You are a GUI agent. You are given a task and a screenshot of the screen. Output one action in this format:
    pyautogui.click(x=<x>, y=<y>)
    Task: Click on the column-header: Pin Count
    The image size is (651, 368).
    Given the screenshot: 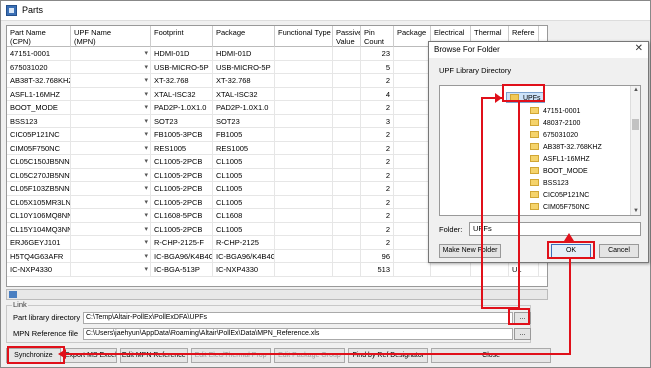 What is the action you would take?
    pyautogui.click(x=377, y=36)
    